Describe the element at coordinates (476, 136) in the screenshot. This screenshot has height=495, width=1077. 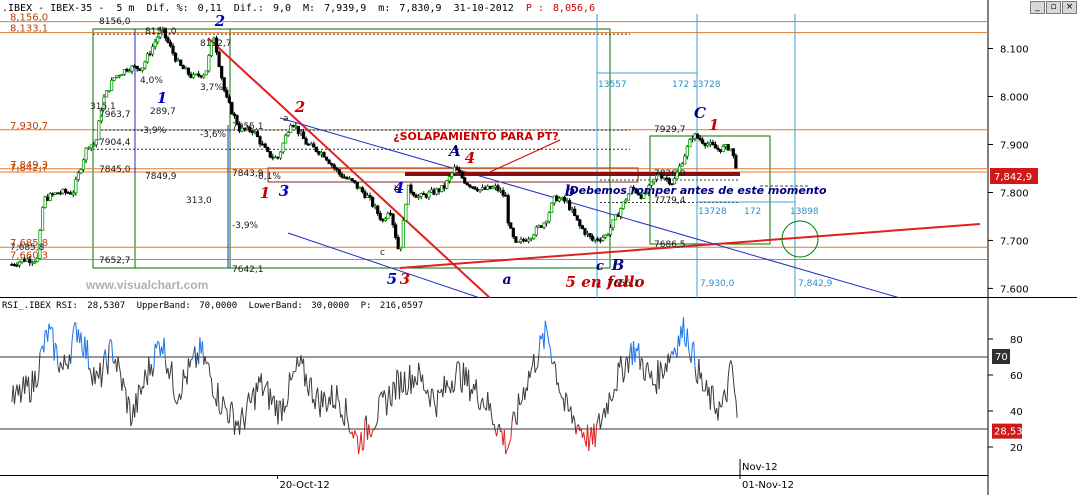
I see `wave-annotation-label: ¿SOLAPAMIENTO PARA PT?` at that location.